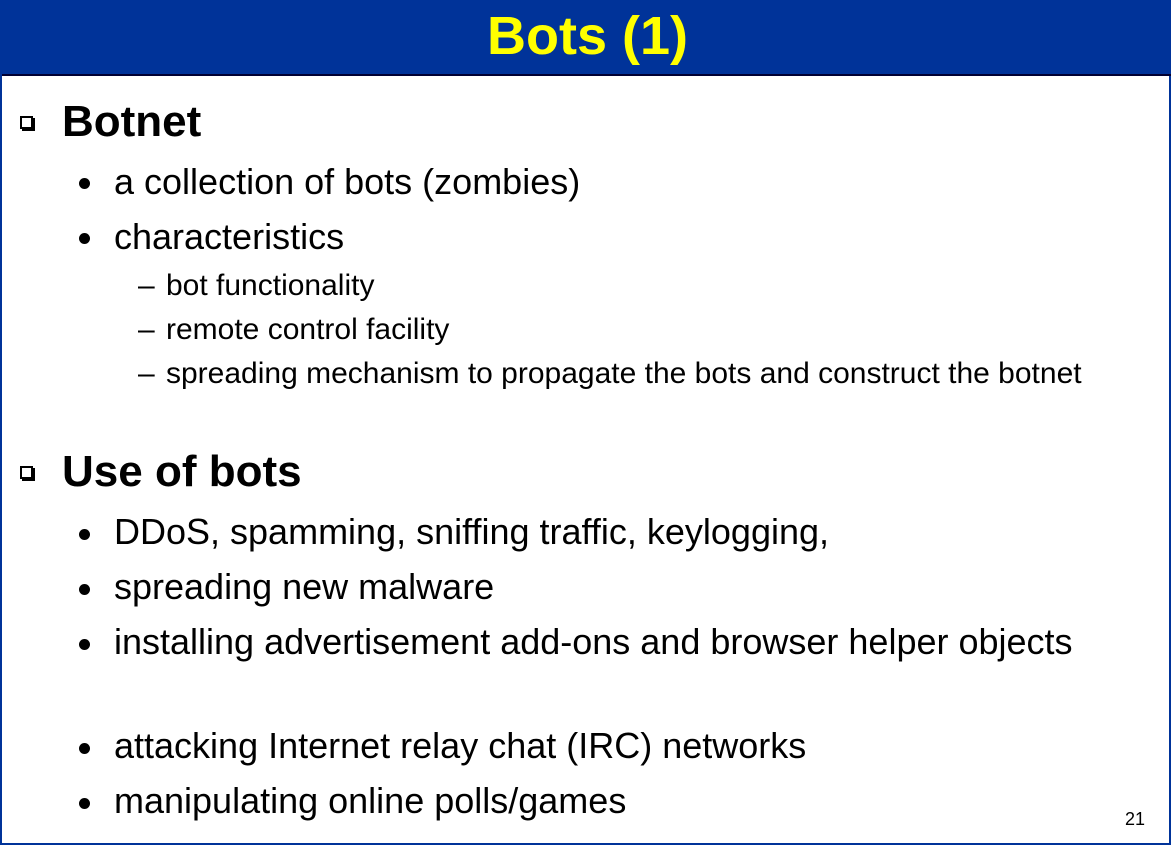  What do you see at coordinates (586, 122) in the screenshot?
I see `section-heading-botnet: Botnet` at bounding box center [586, 122].